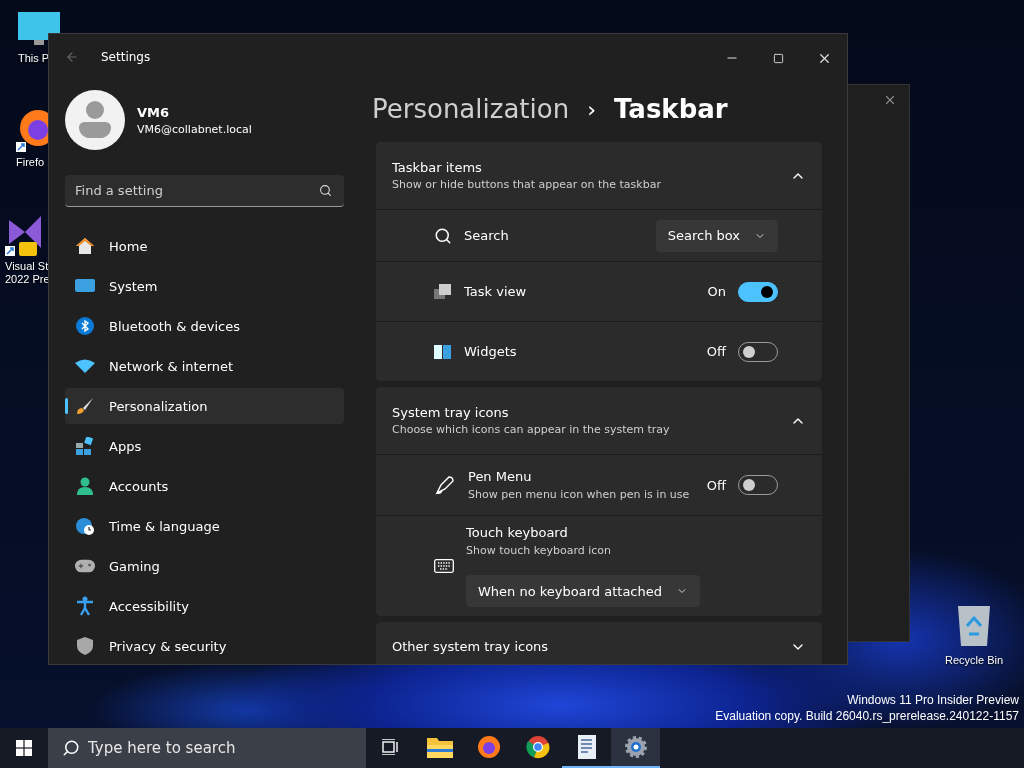 This screenshot has width=1024, height=768. I want to click on user-name: VM6, so click(154, 112).